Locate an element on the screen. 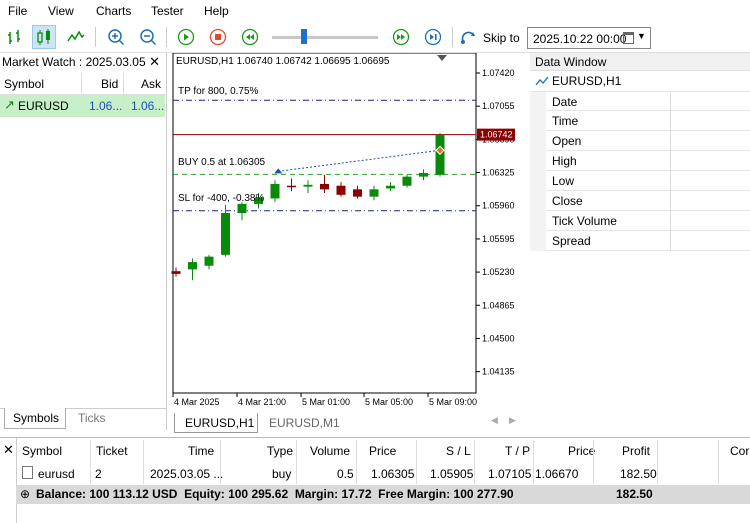 This screenshot has width=750, height=523. trade-column-header: Time is located at coordinates (201, 451).